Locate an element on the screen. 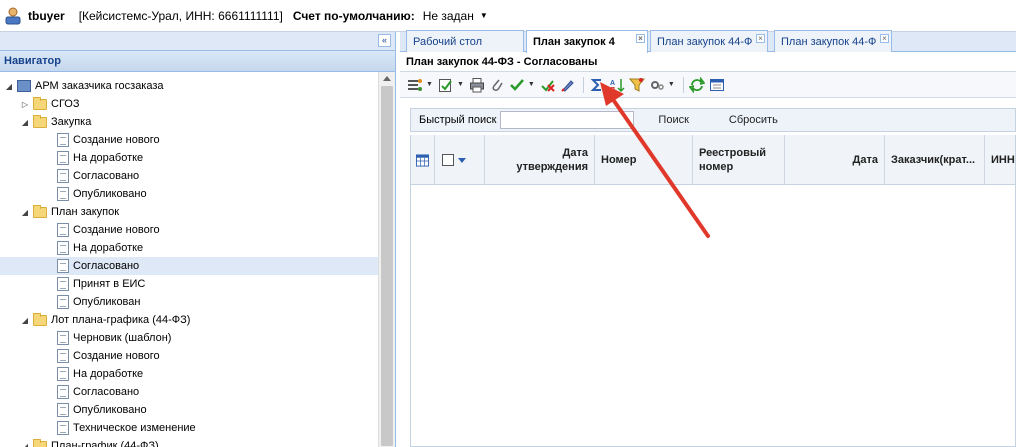  navigator-item-label: АРМ заказчика госзаказа is located at coordinates (99, 86).